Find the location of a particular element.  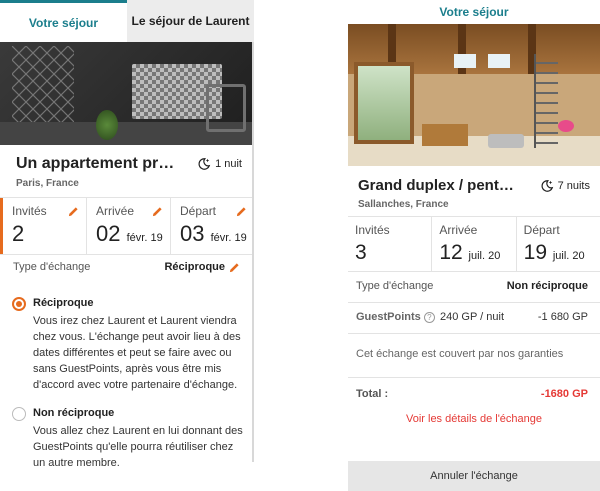

guestpoints-amount: -1 680 GP is located at coordinates (562, 317).